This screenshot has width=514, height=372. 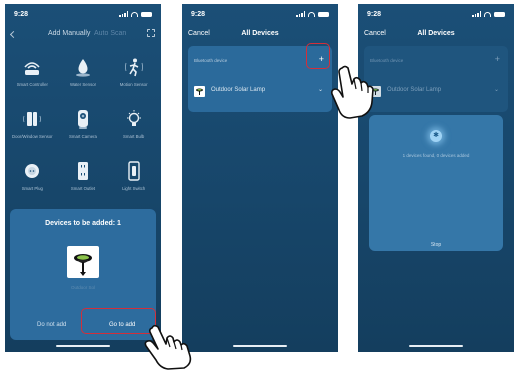 I want to click on back-icon, so click(x=13, y=34).